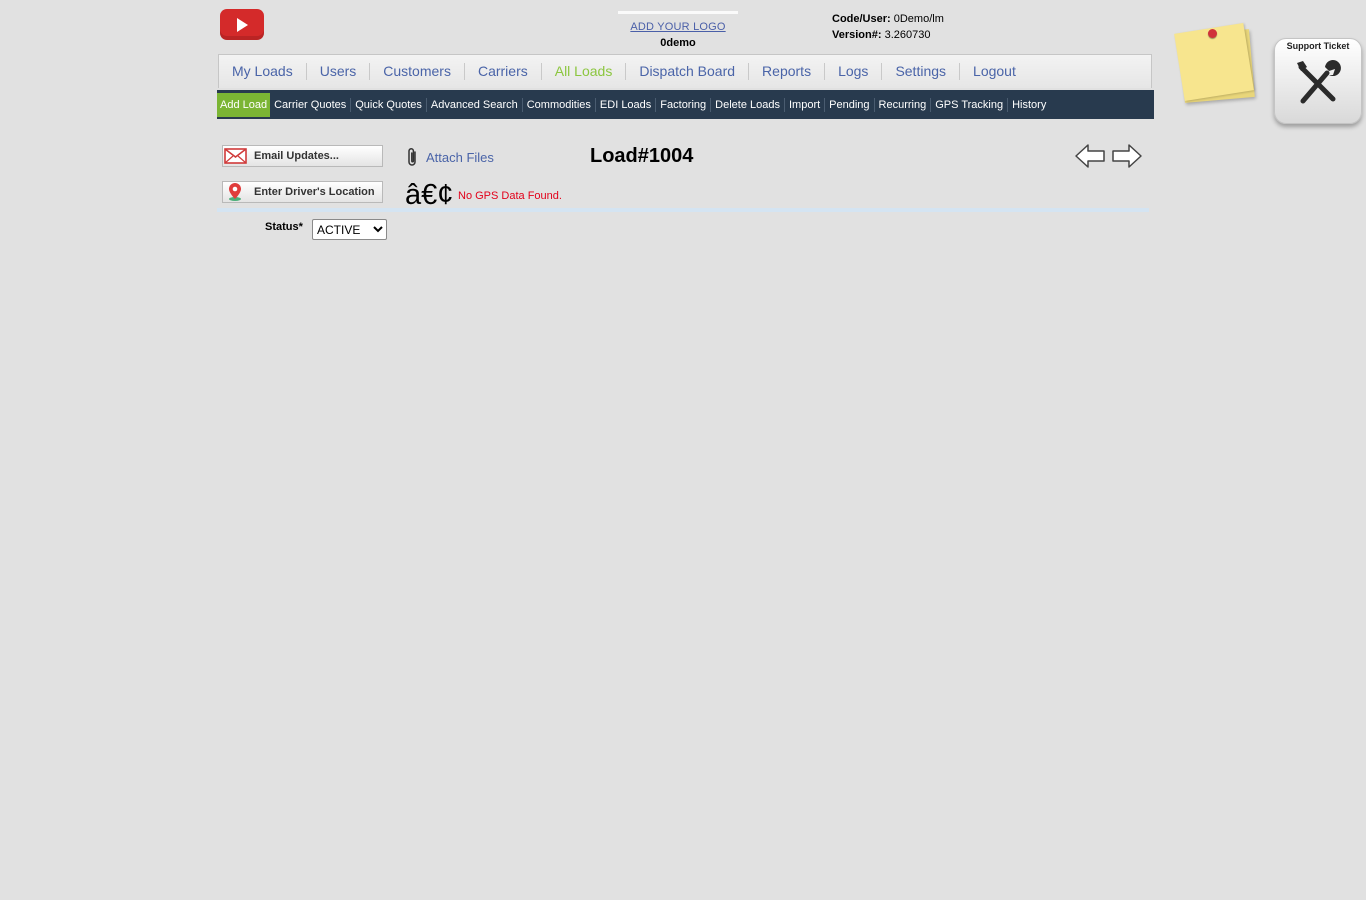  I want to click on subnav-carrier-quotes: Carrier Quotes, so click(310, 105).